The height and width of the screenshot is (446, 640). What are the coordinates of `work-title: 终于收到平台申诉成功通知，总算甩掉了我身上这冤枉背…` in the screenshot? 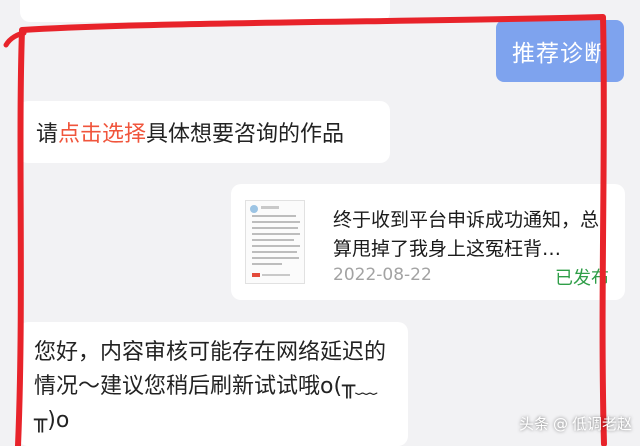 It's located at (466, 234).